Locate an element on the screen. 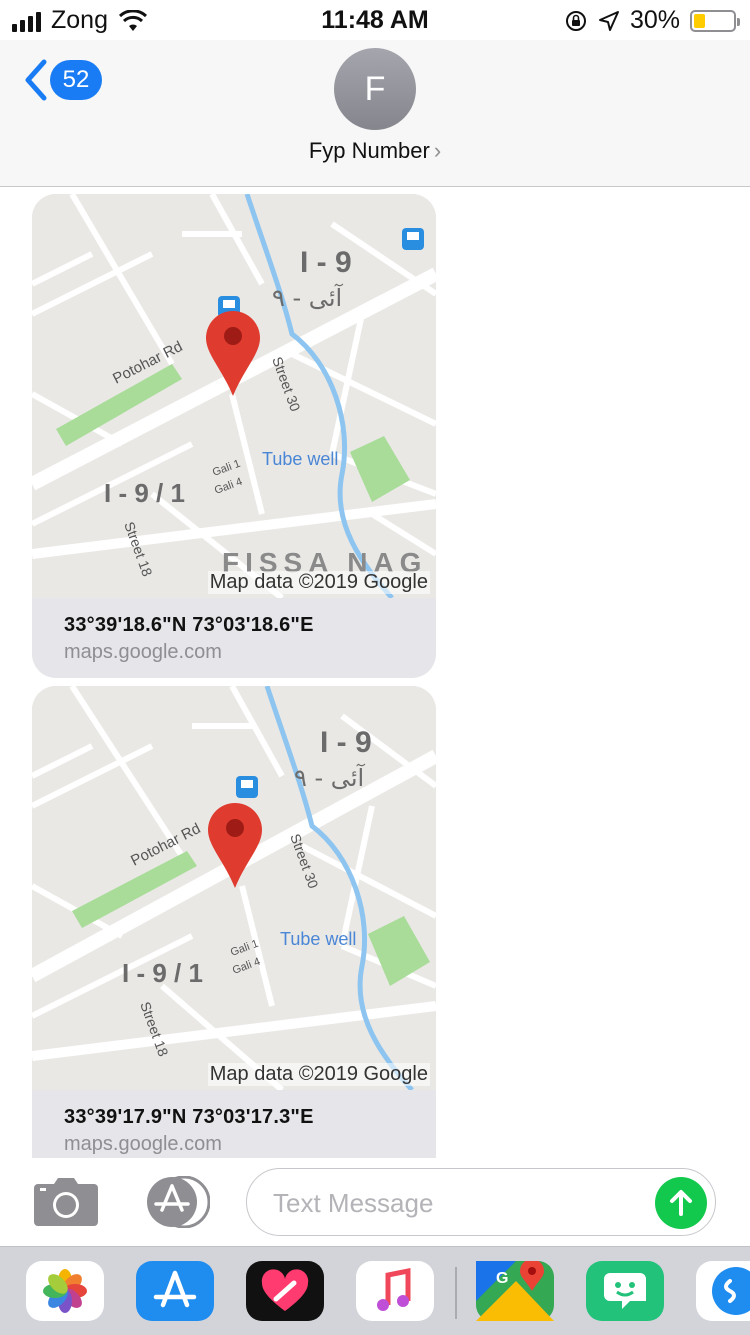 Image resolution: width=750 pixels, height=1335 pixels. conversation-header: 52 F Fyp Number › is located at coordinates (375, 113).